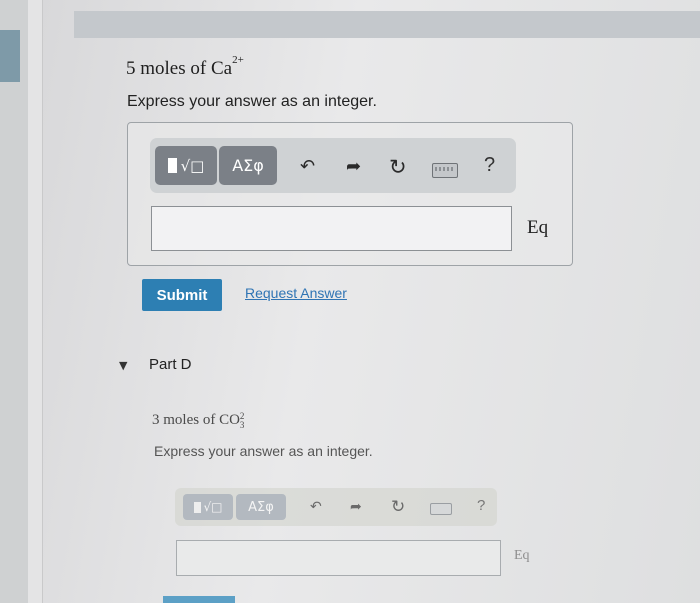 This screenshot has height=603, width=700. I want to click on left-panel-accent, so click(10, 56).